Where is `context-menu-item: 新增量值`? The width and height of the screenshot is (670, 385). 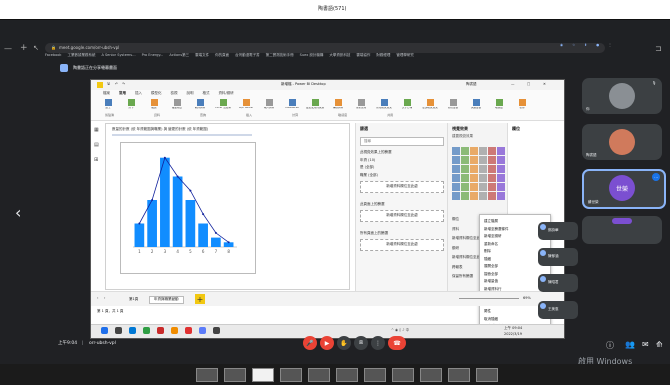 context-menu-item: 新增量值 is located at coordinates (515, 282).